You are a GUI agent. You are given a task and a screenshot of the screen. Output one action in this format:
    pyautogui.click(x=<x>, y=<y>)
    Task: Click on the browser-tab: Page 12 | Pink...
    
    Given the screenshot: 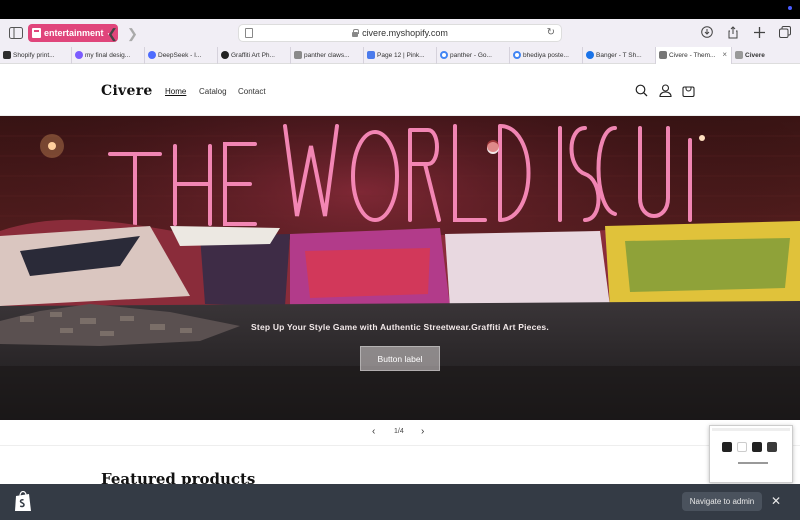 What is the action you would take?
    pyautogui.click(x=400, y=55)
    